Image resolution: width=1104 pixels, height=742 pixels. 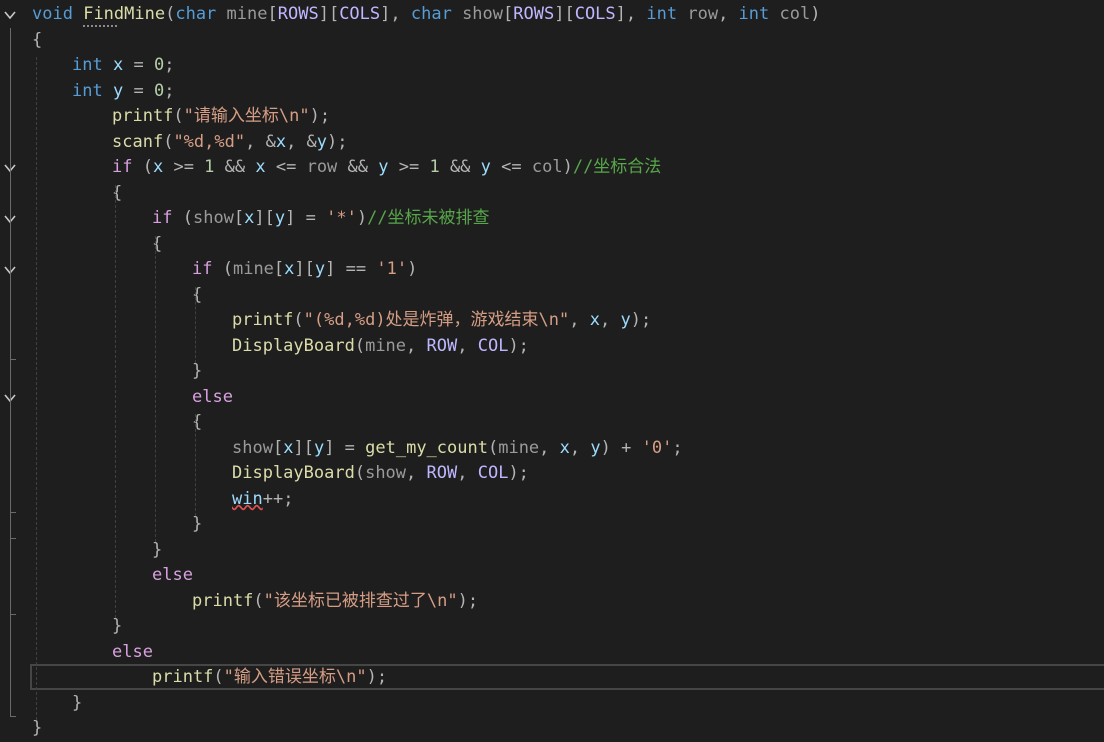 What do you see at coordinates (552, 321) in the screenshot?
I see `code-line: printf("(%d,%d)处是炸弹，游戏结束\n", x, y);` at bounding box center [552, 321].